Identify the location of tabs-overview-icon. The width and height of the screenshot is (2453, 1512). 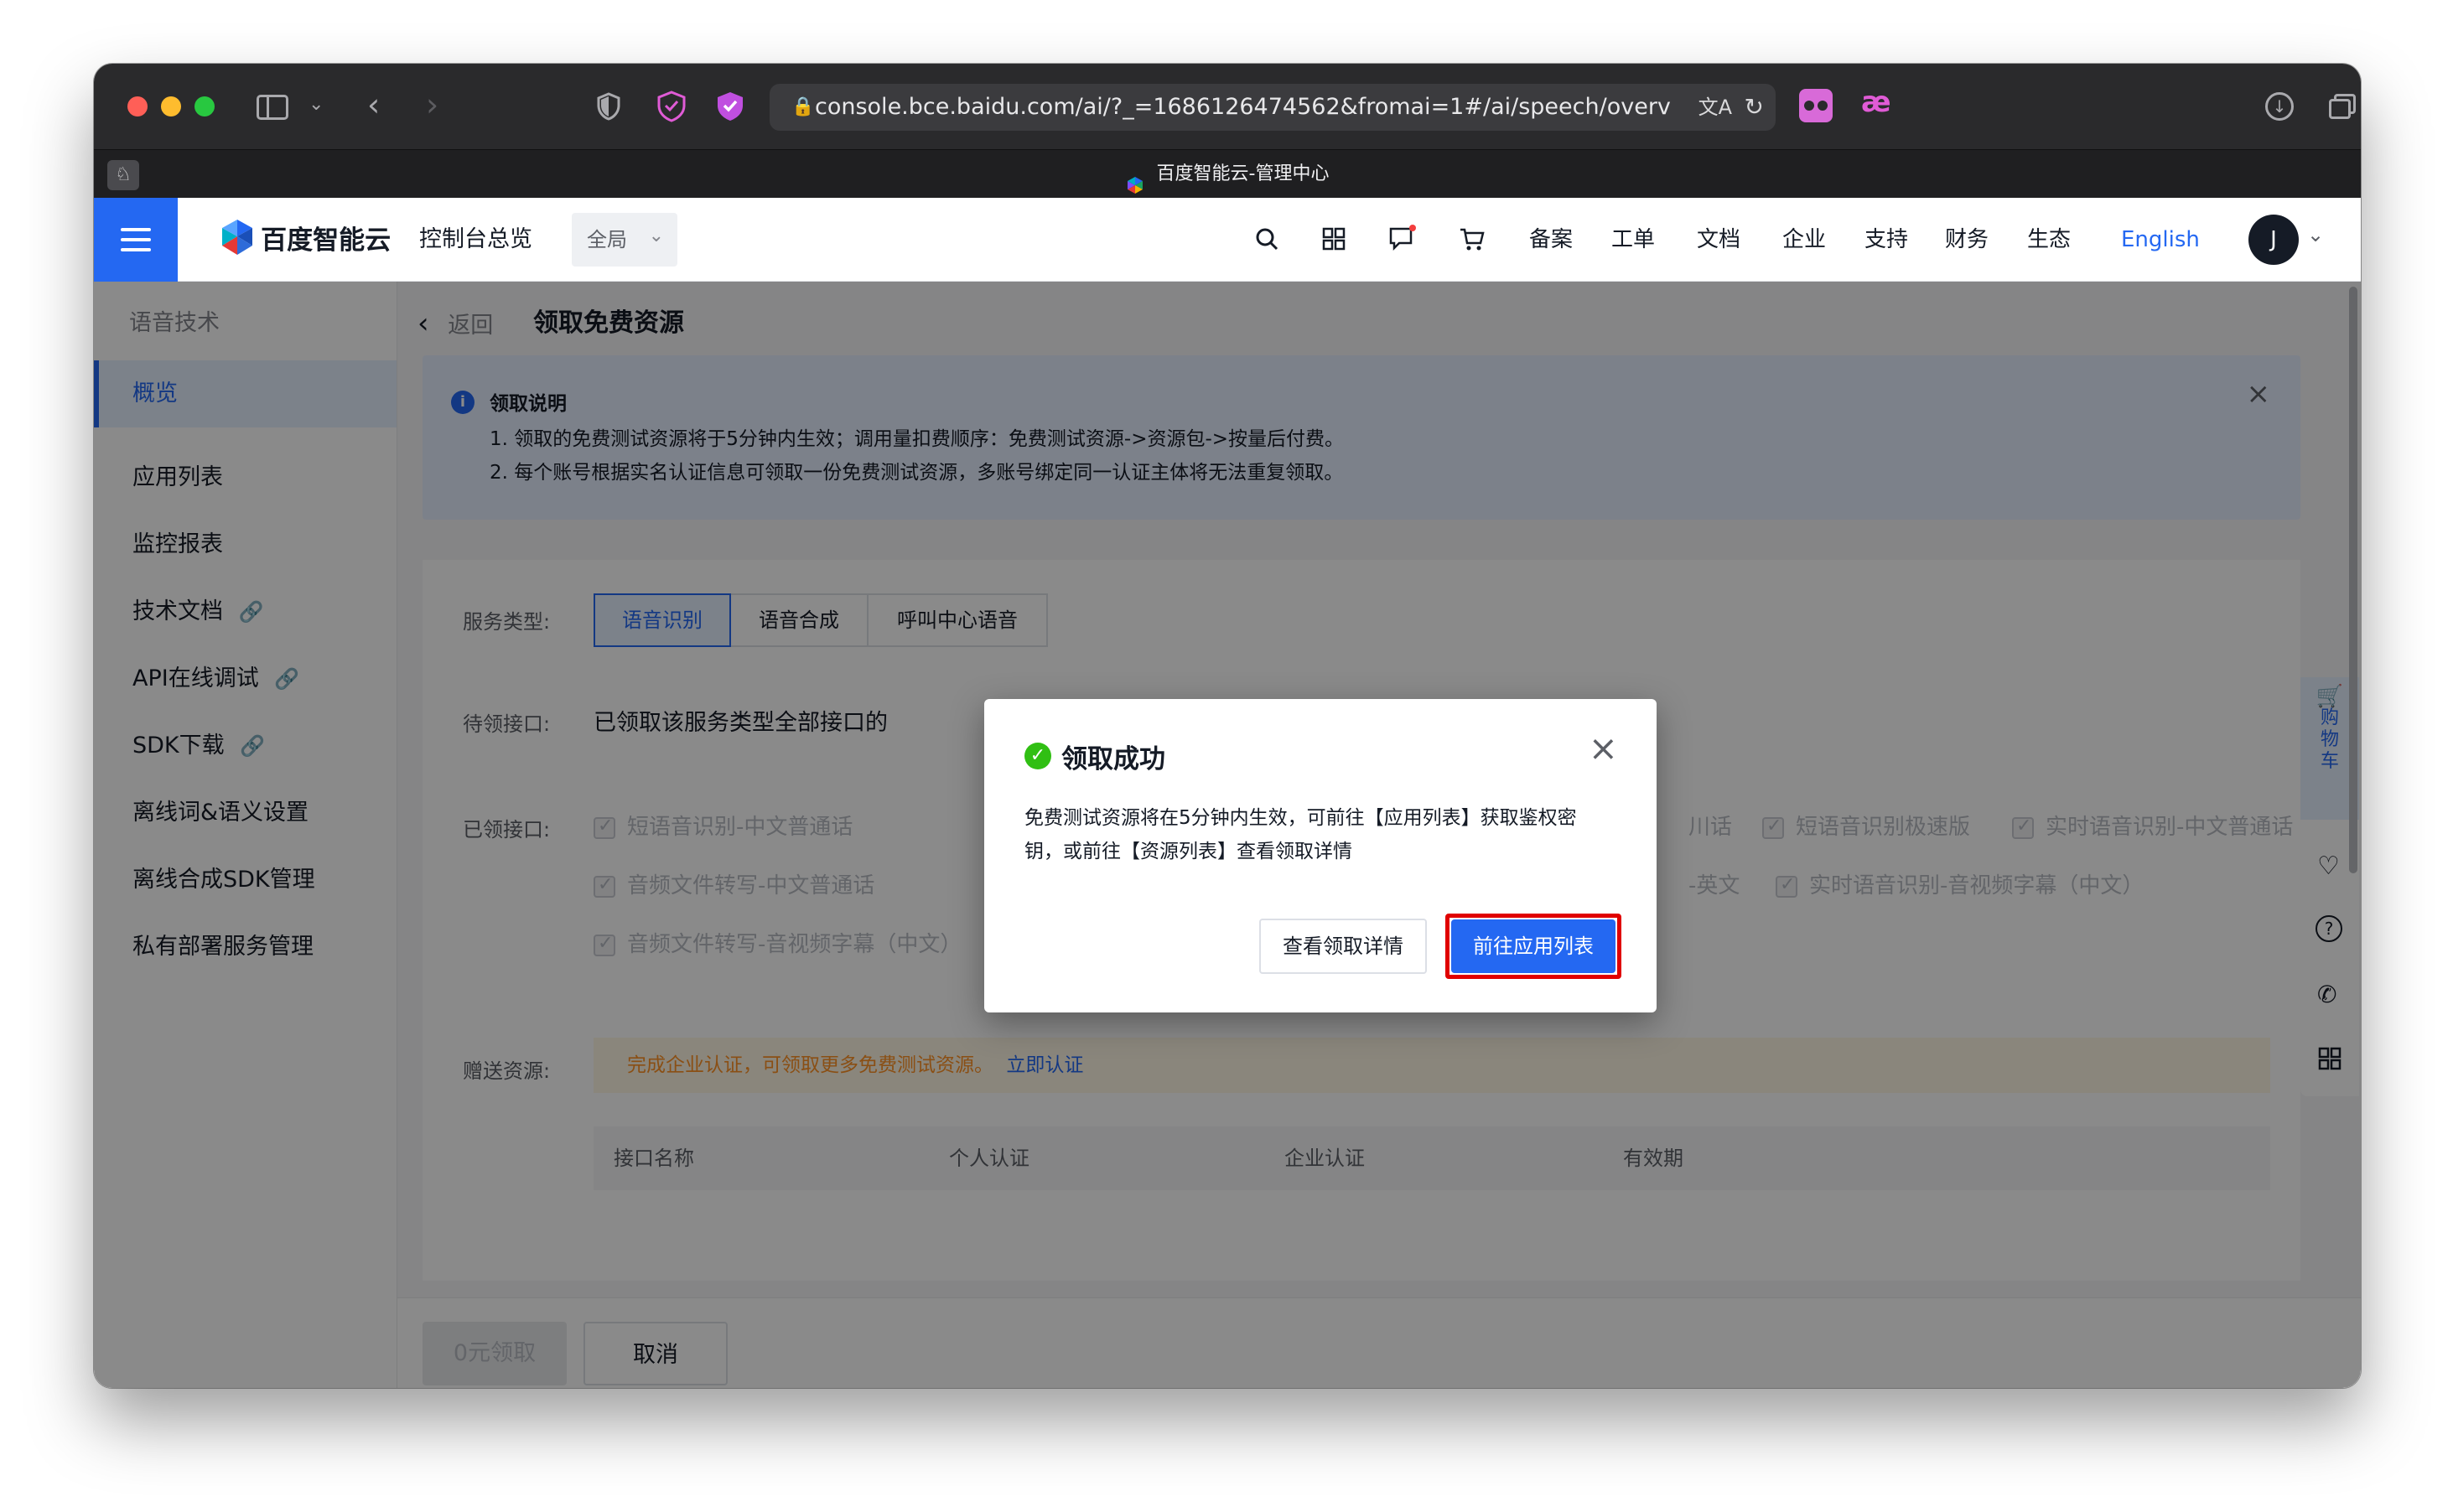
(2342, 106).